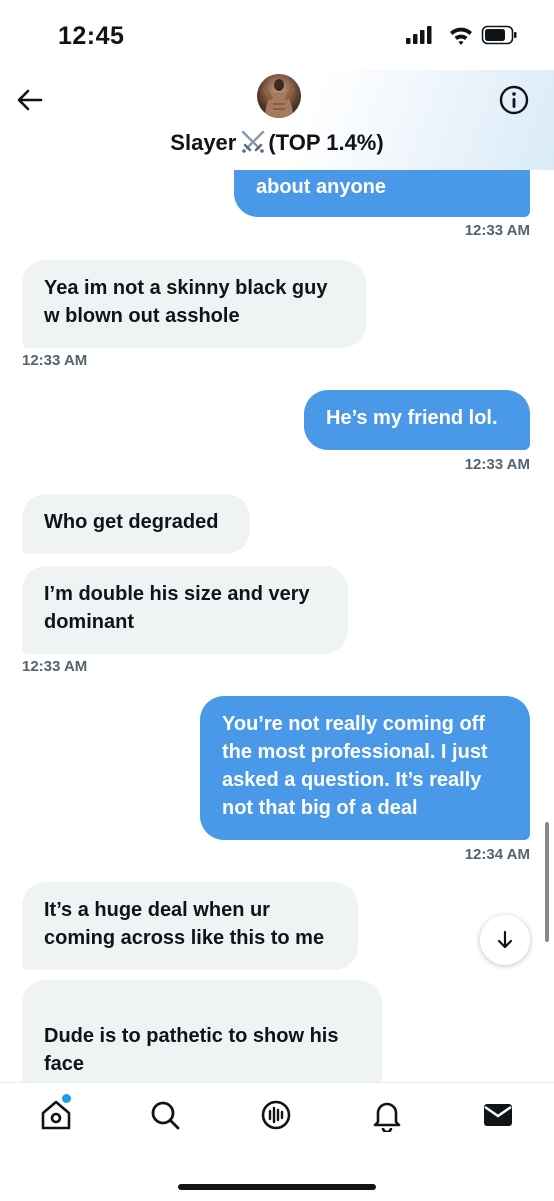 The image size is (554, 1201). I want to click on clock: 12:45, so click(91, 36).